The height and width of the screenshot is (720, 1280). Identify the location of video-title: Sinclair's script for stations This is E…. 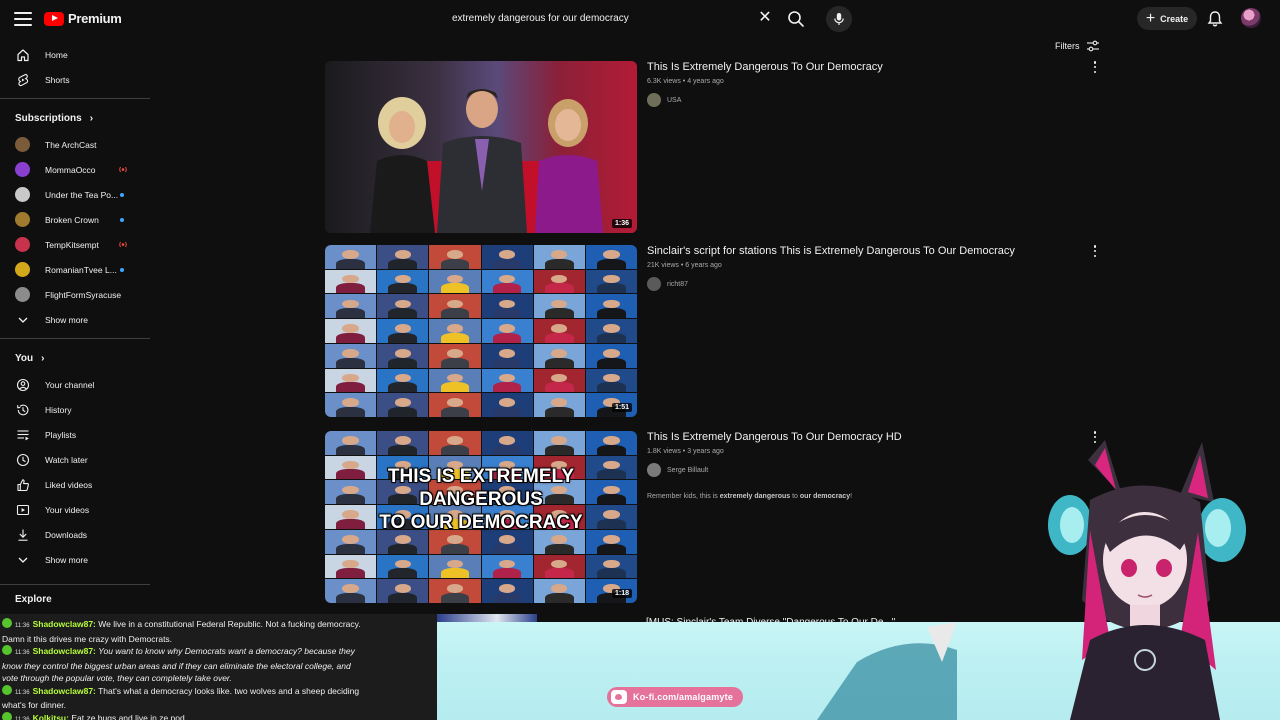
(831, 251).